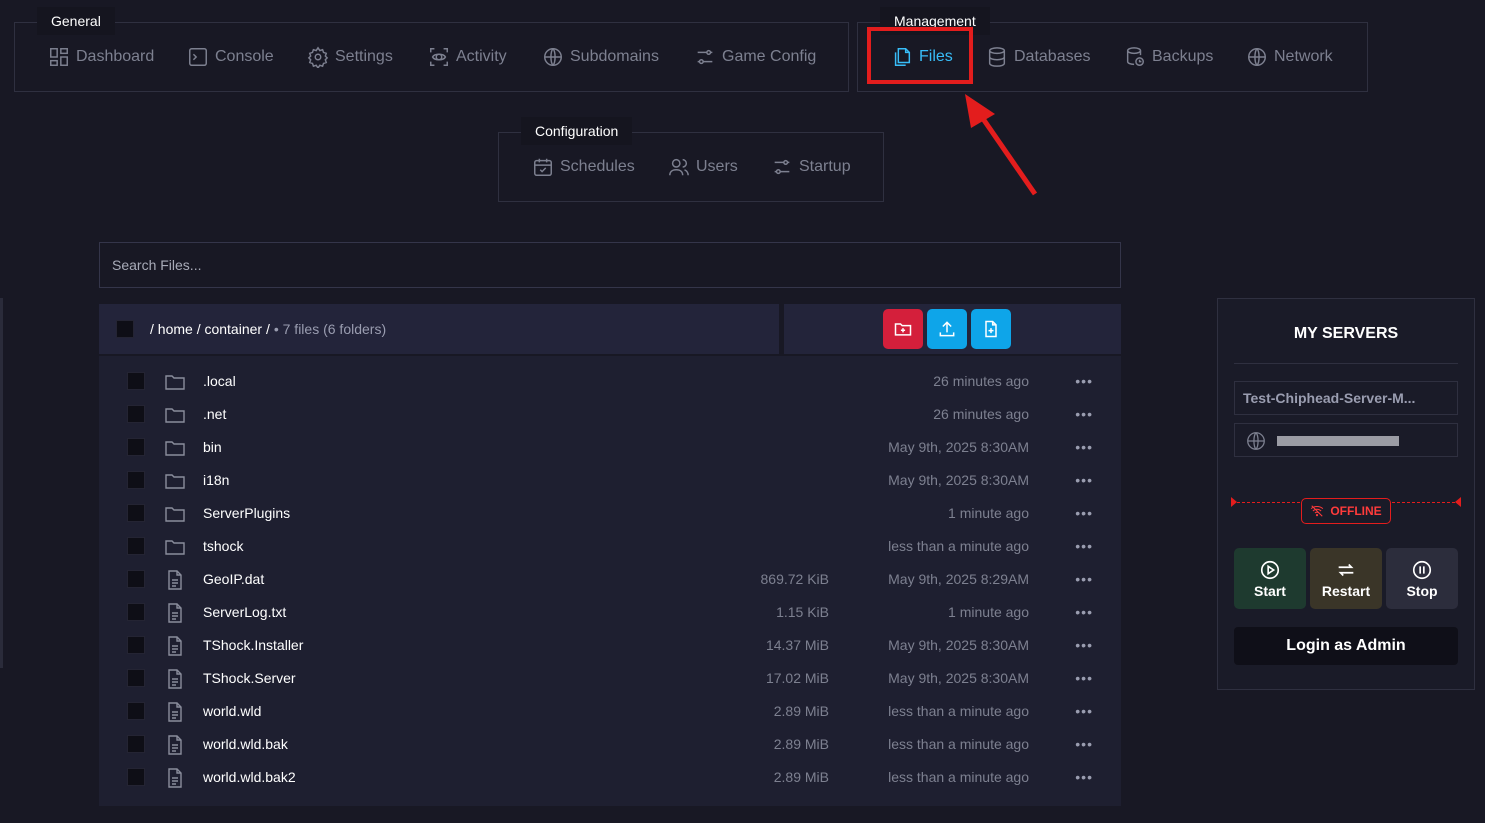 This screenshot has height=823, width=1485. I want to click on nav-item-schedules: Schedules, so click(583, 167).